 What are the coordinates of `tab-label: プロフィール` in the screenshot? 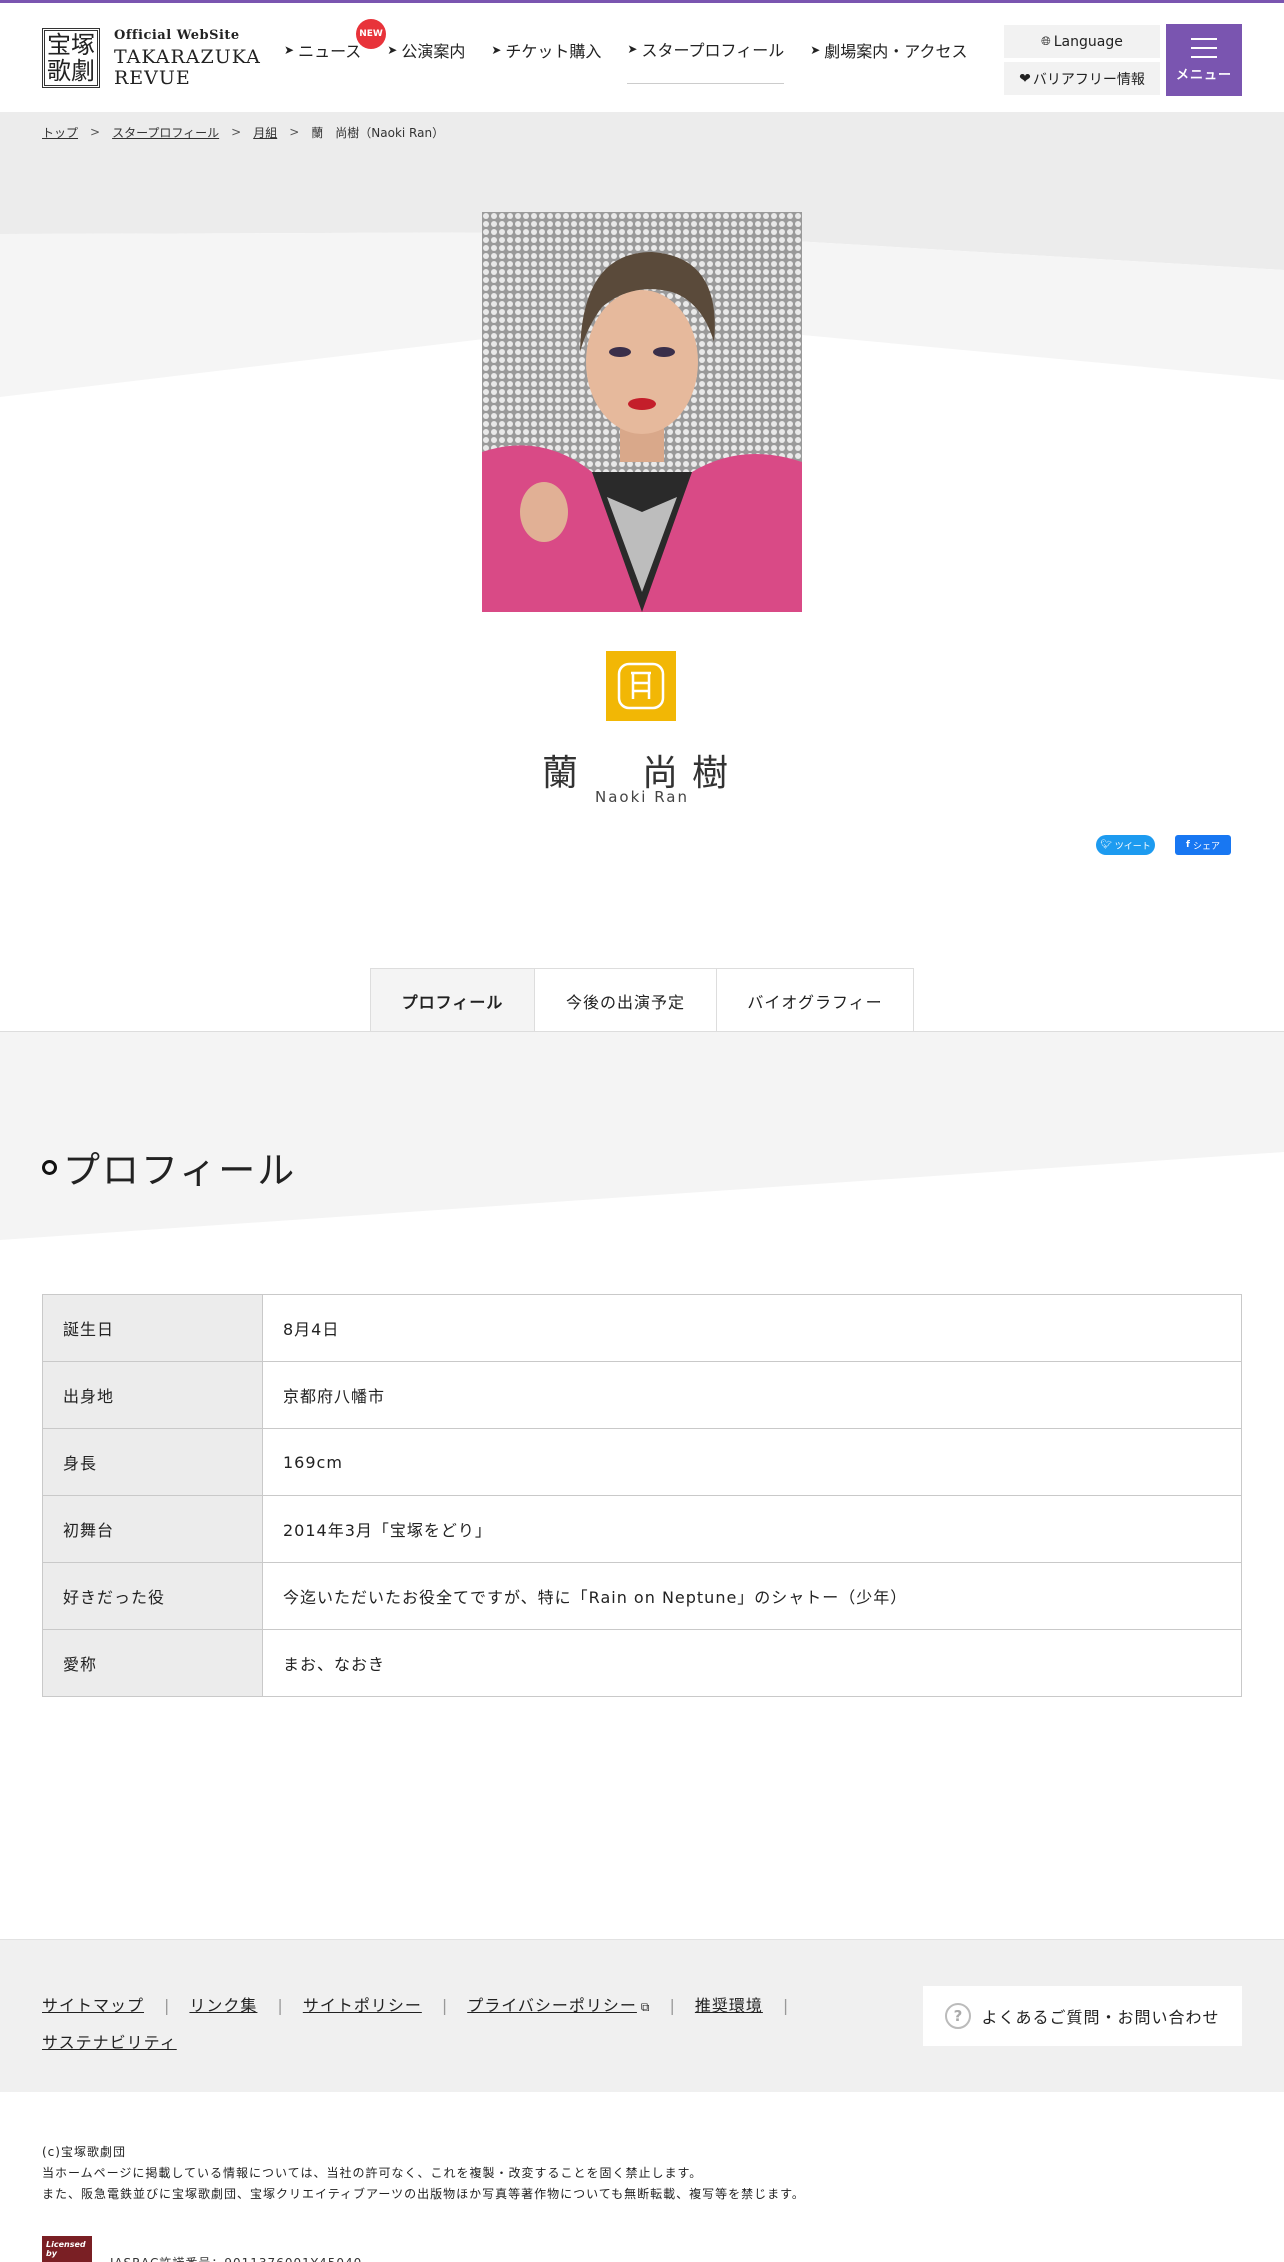 It's located at (452, 1002).